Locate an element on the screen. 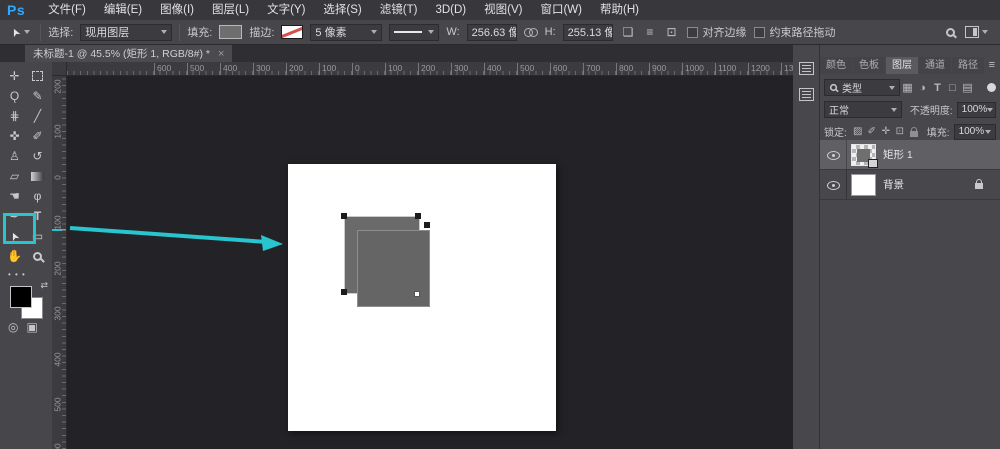 The height and width of the screenshot is (449, 1000). select-mode-dropdown: 现用图层 is located at coordinates (126, 32).